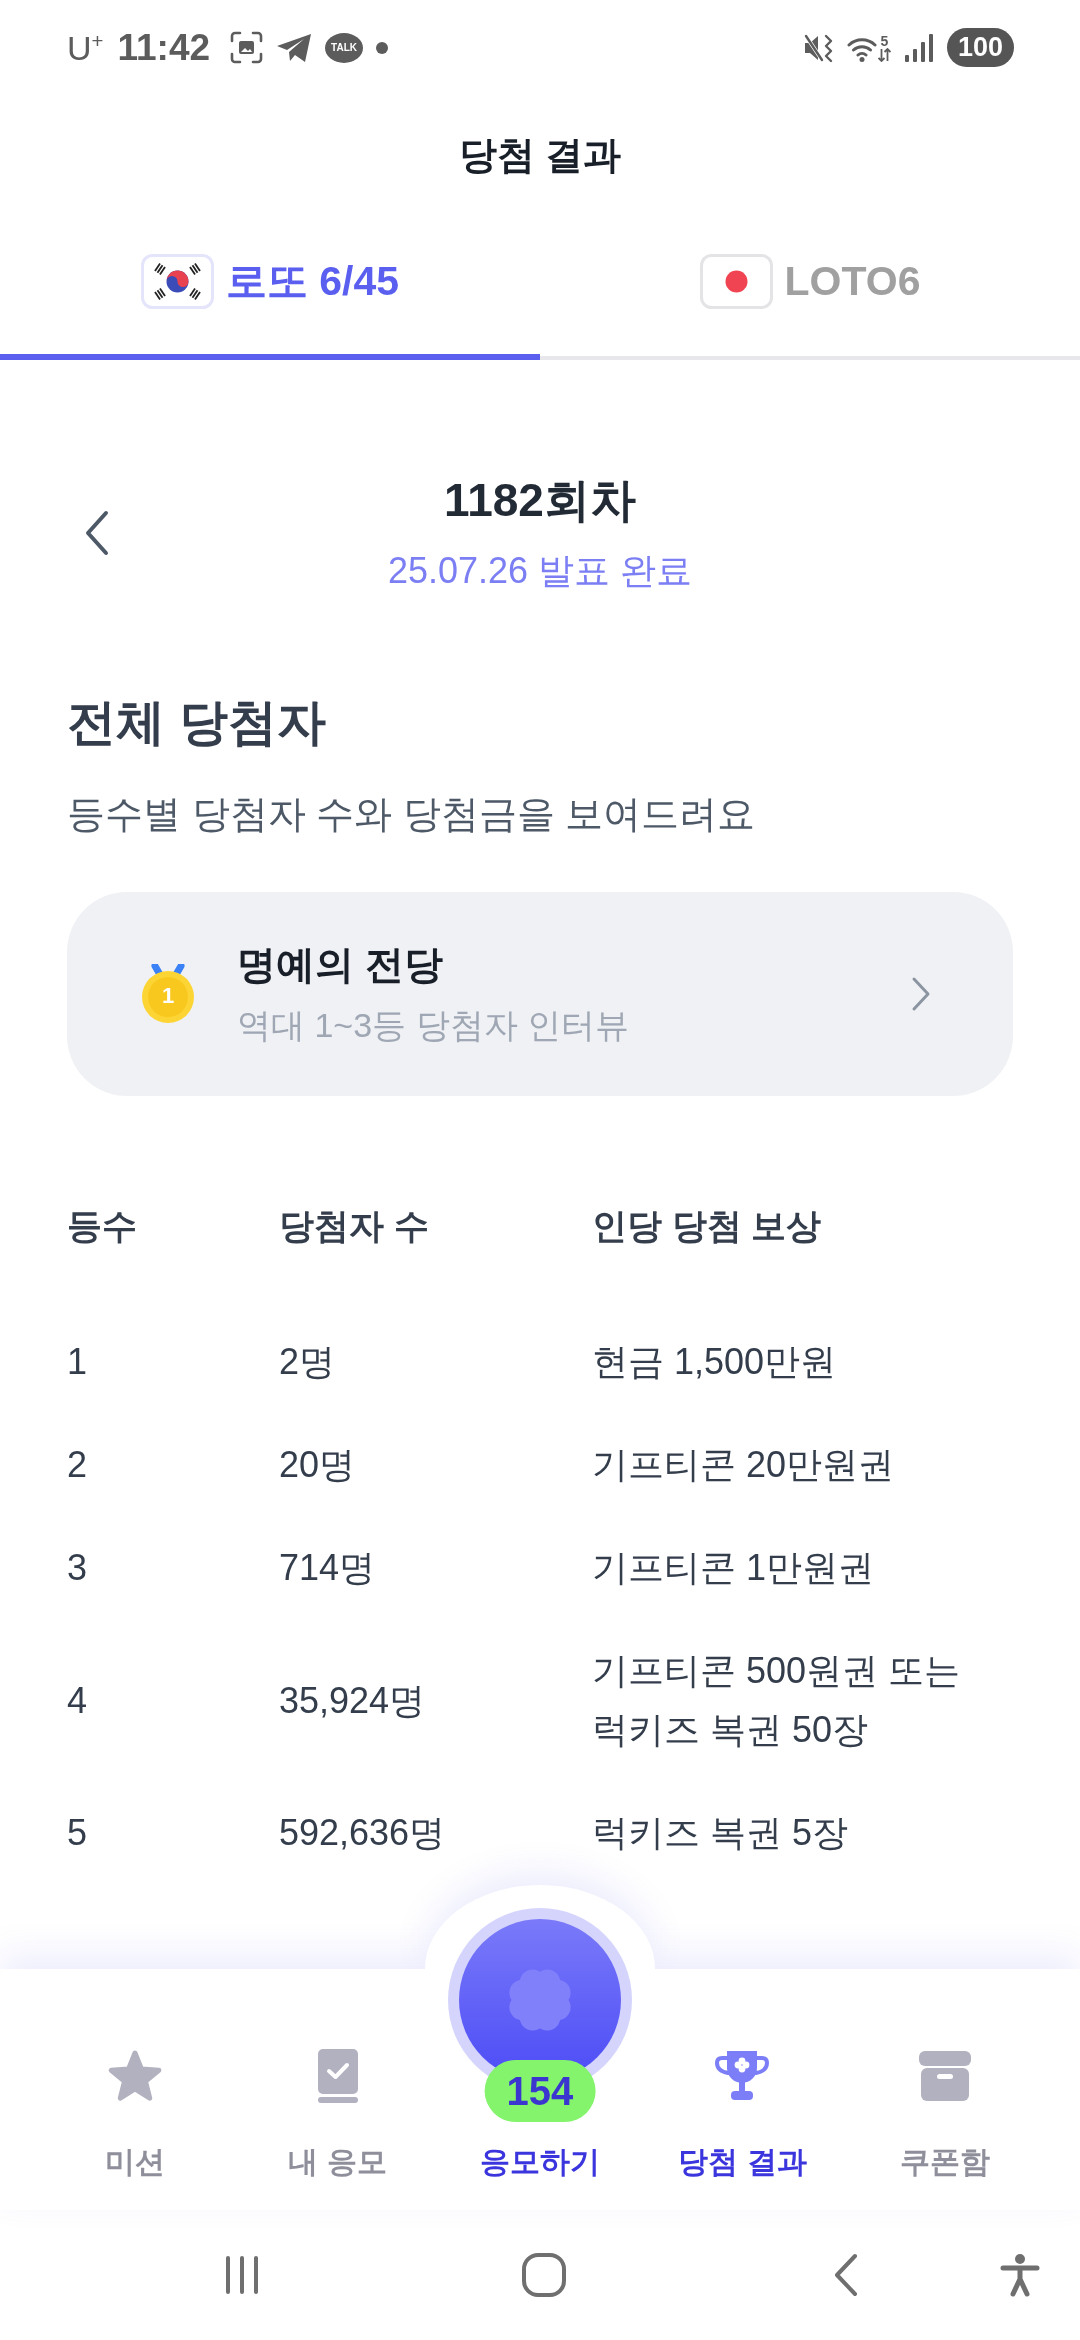 This screenshot has height=2340, width=1080. Describe the element at coordinates (102, 1225) in the screenshot. I see `column-header: 등수` at that location.